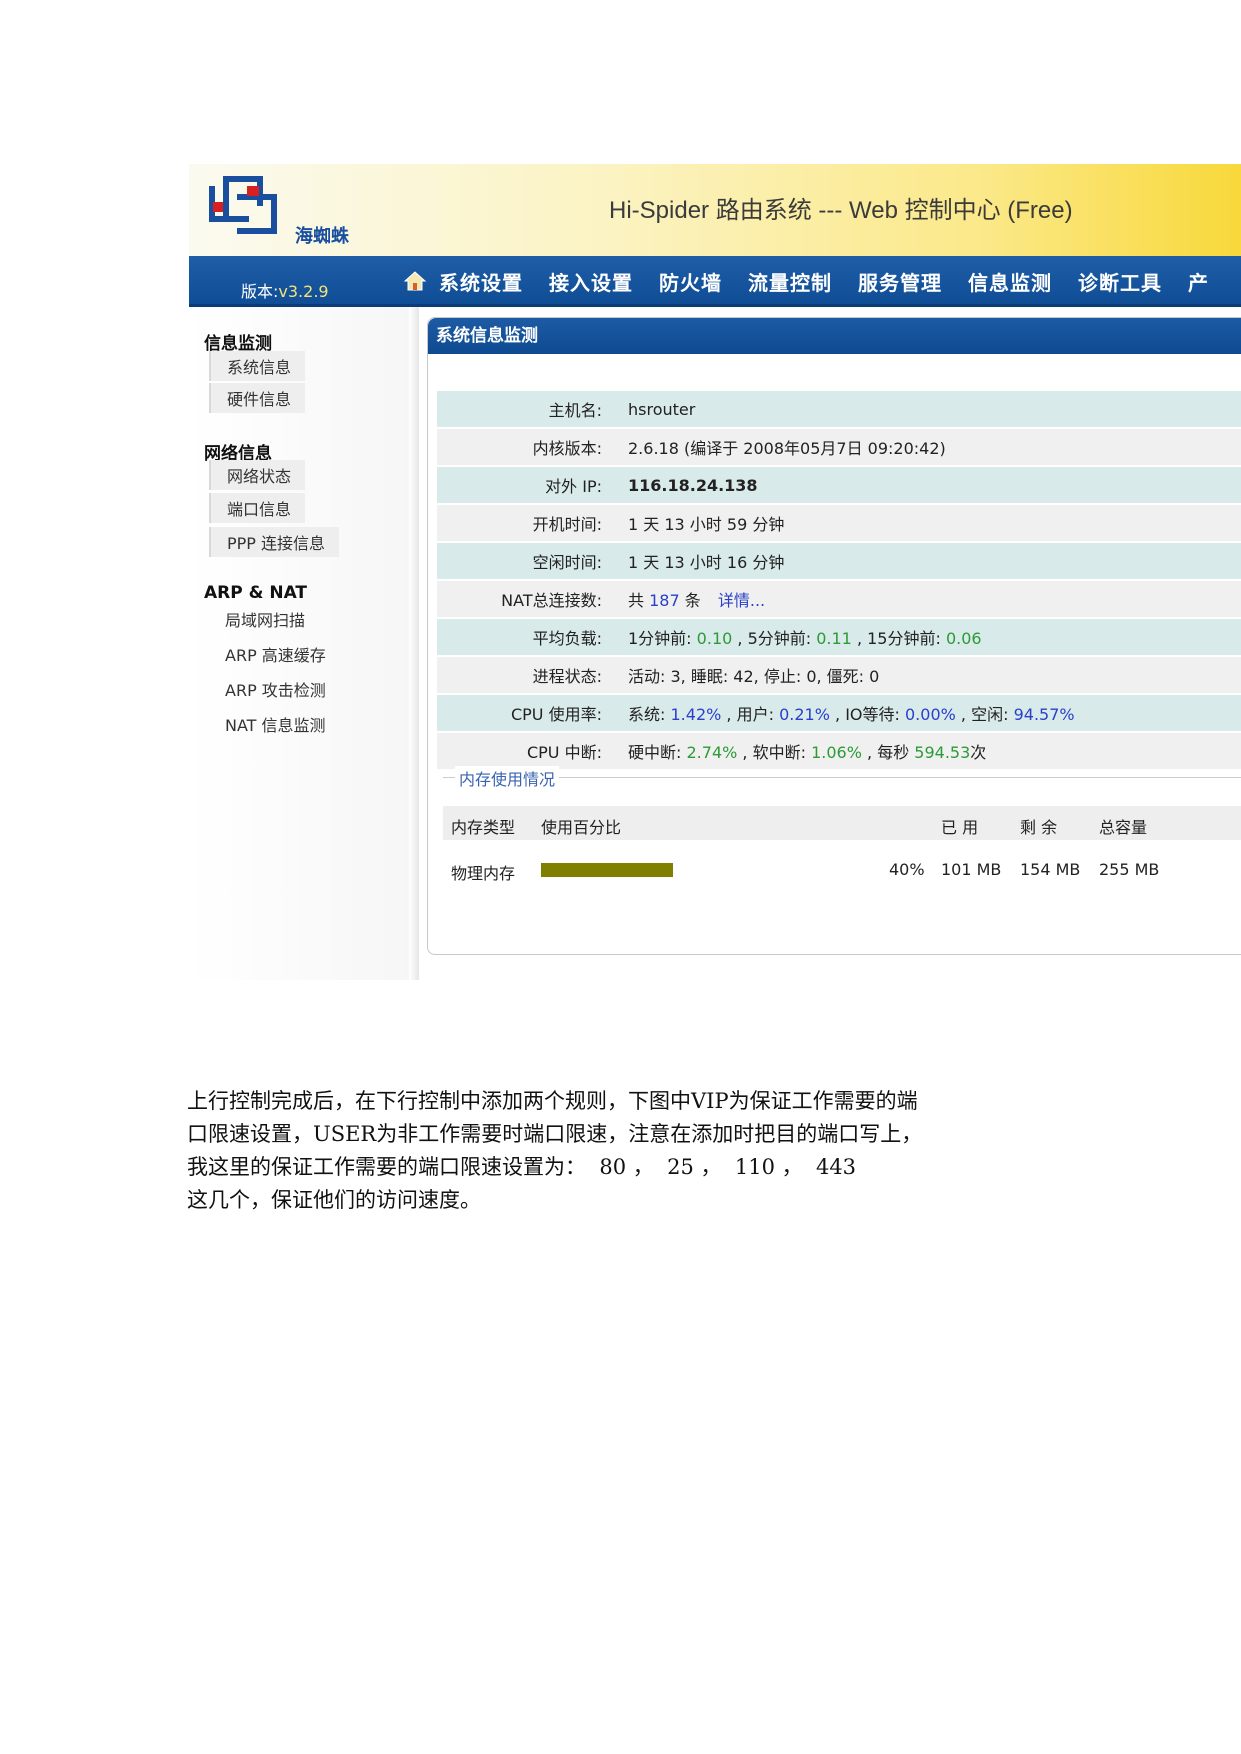  Describe the element at coordinates (690, 281) in the screenshot. I see `nav-firewall: 防火墙` at that location.